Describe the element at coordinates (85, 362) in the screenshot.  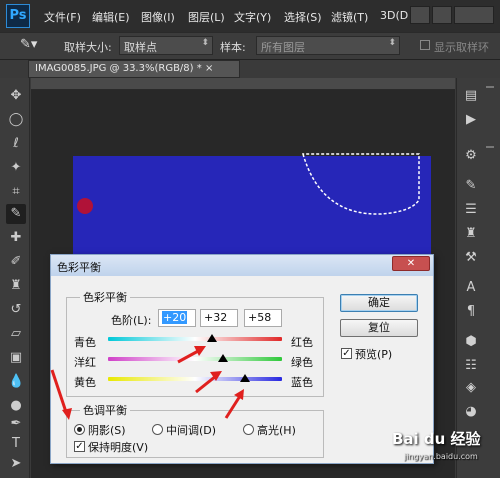
I see `magenta-label: 洋红` at that location.